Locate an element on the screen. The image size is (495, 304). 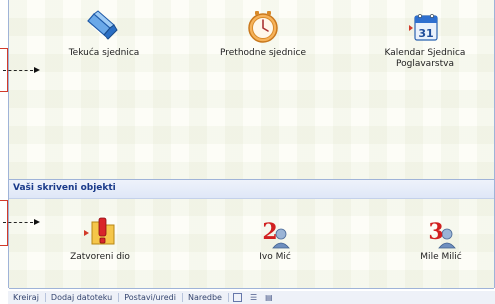
tile-kalendar-sjednica: 31 Kalendar Sjednica Poglavarstva is located at coordinates (425, 39).